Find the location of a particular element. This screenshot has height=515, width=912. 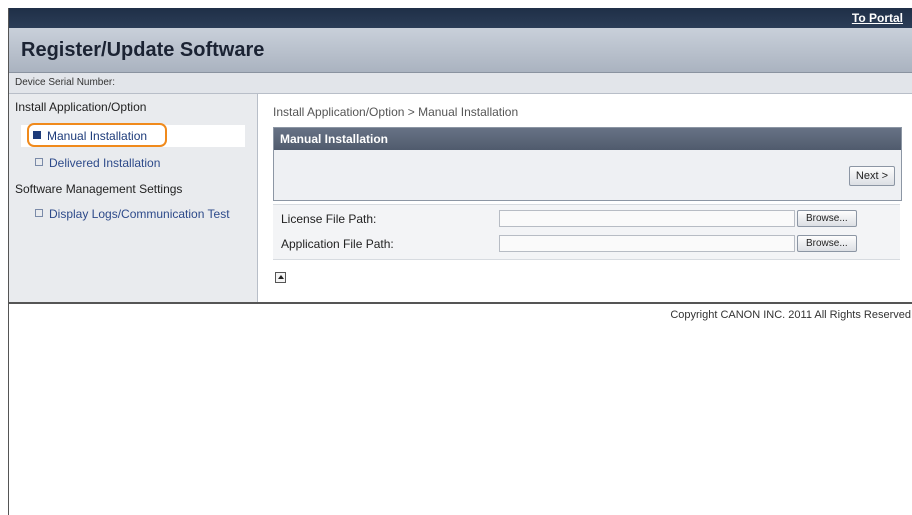

sidebar-item-label: Display Logs/Communication Test is located at coordinates (139, 214).